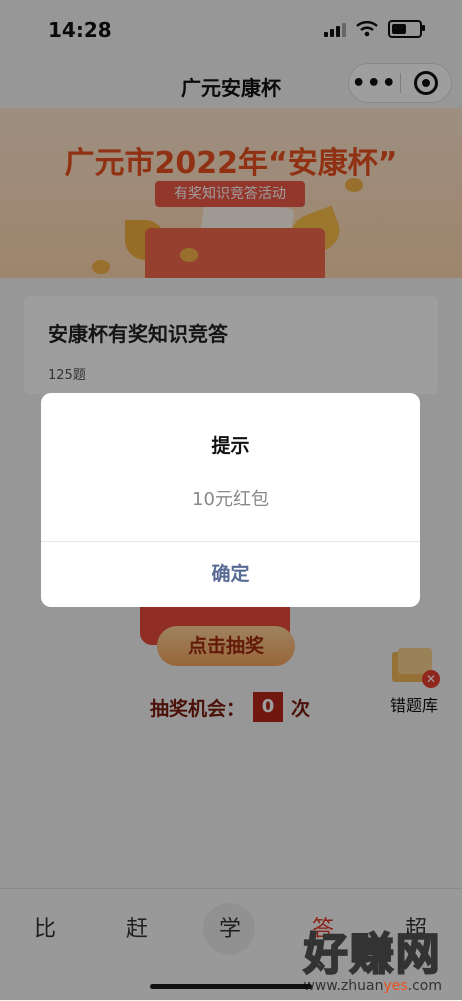  What do you see at coordinates (231, 986) in the screenshot?
I see `home-indicator` at bounding box center [231, 986].